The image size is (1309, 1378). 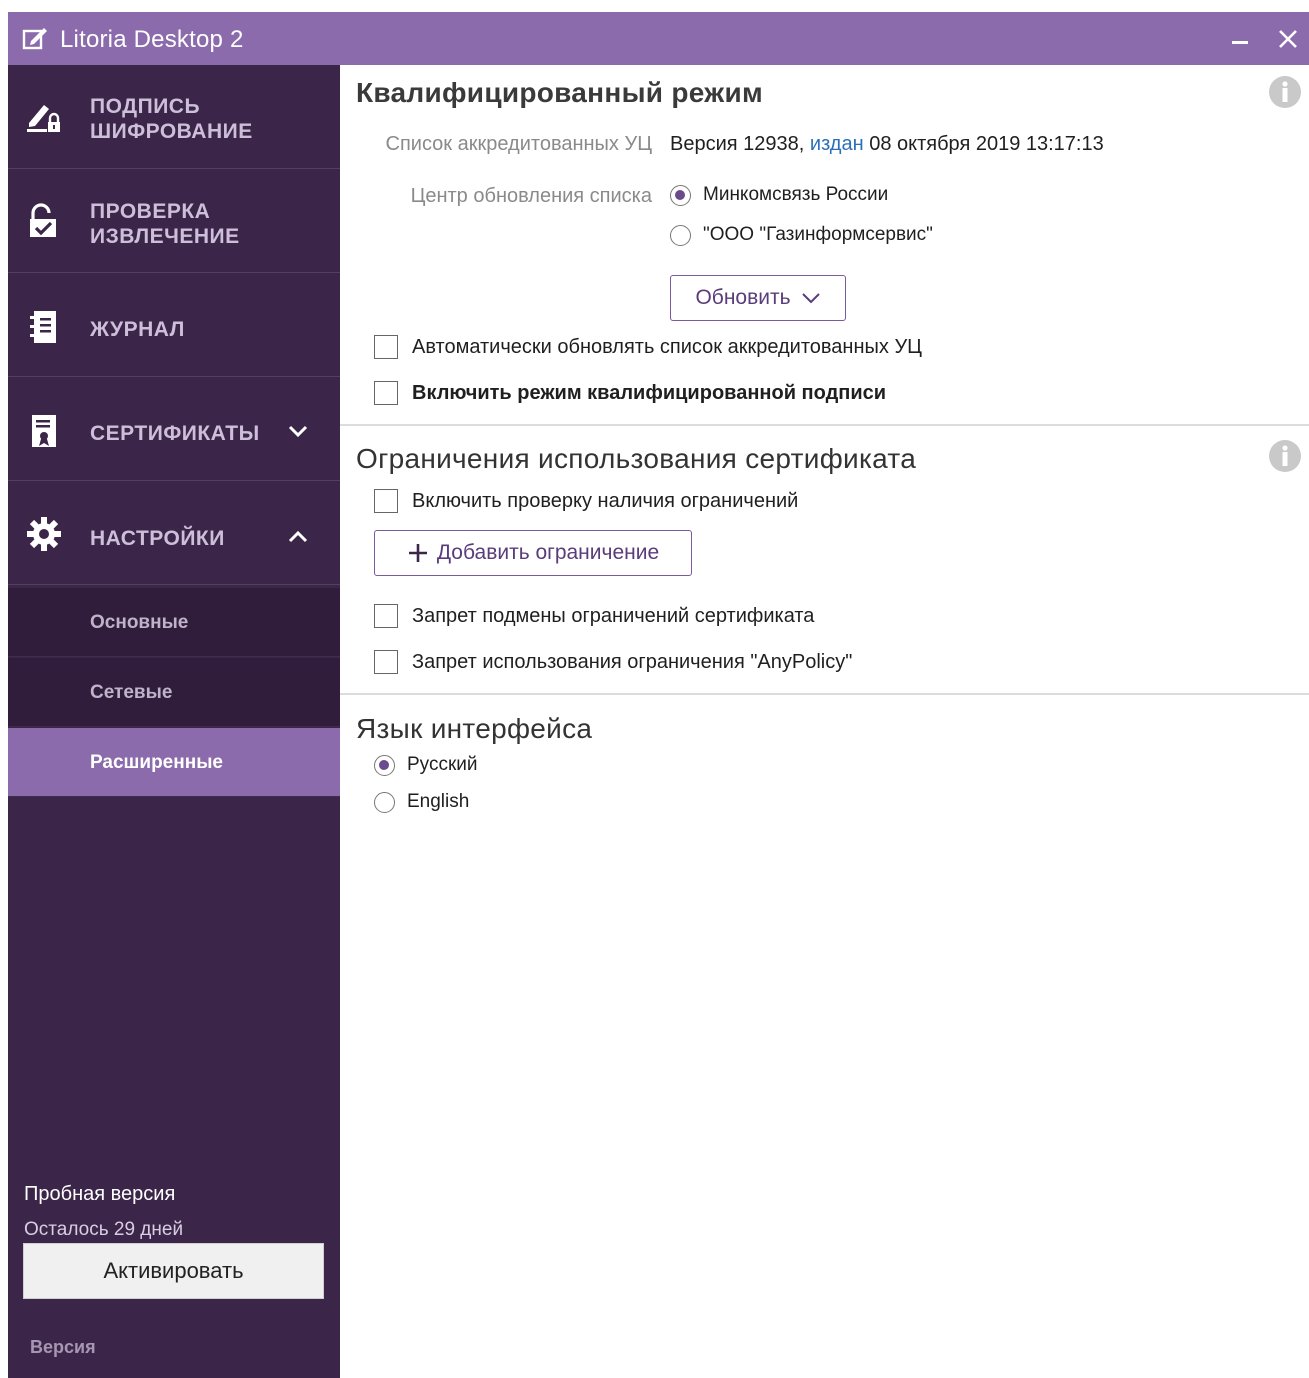 What do you see at coordinates (438, 801) in the screenshot?
I see `radio-label: English` at bounding box center [438, 801].